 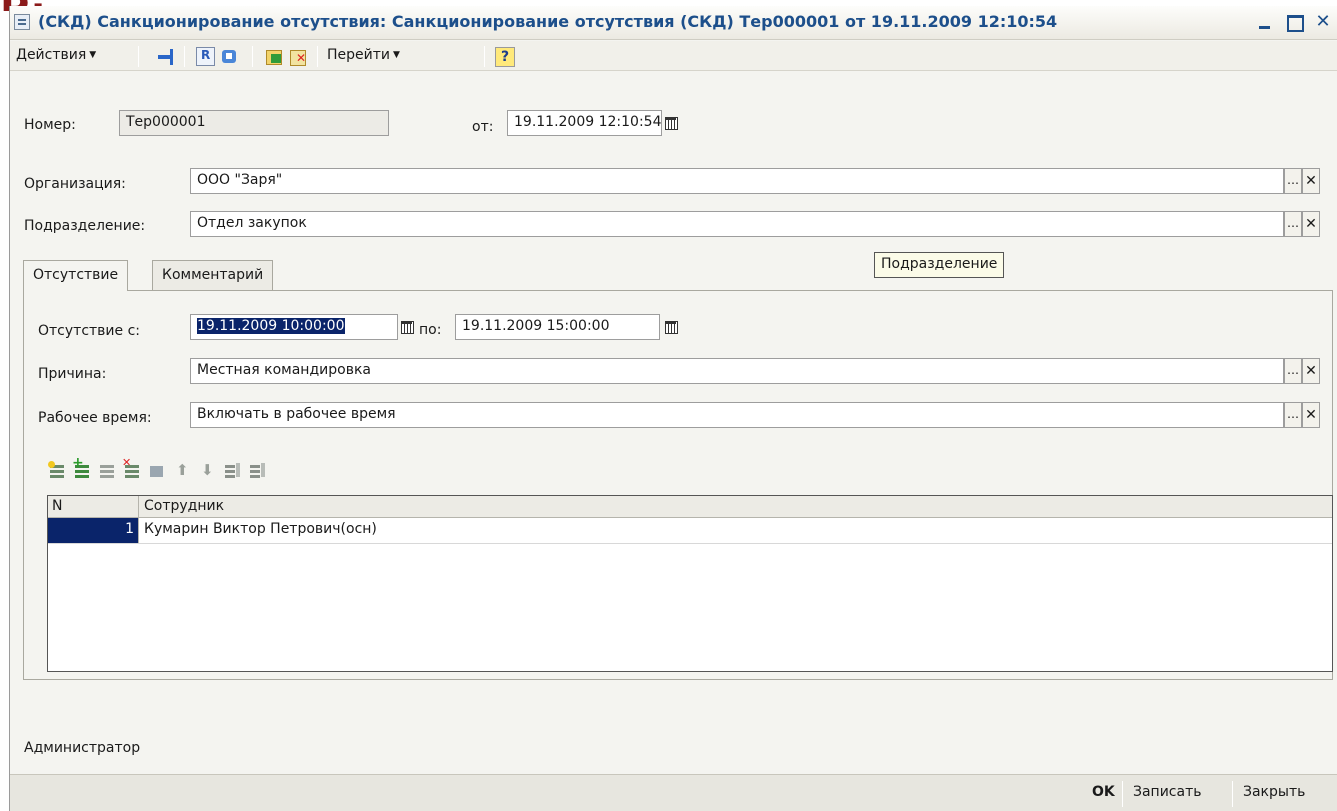 What do you see at coordinates (82, 748) in the screenshot?
I see `author-label: Администратор` at bounding box center [82, 748].